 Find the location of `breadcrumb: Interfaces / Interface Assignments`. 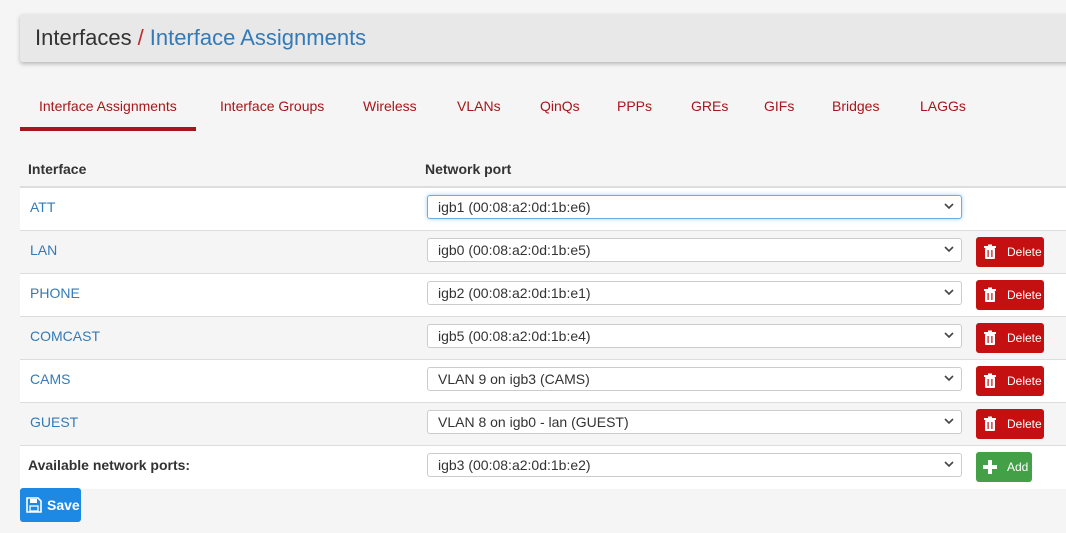

breadcrumb: Interfaces / Interface Assignments is located at coordinates (200, 38).